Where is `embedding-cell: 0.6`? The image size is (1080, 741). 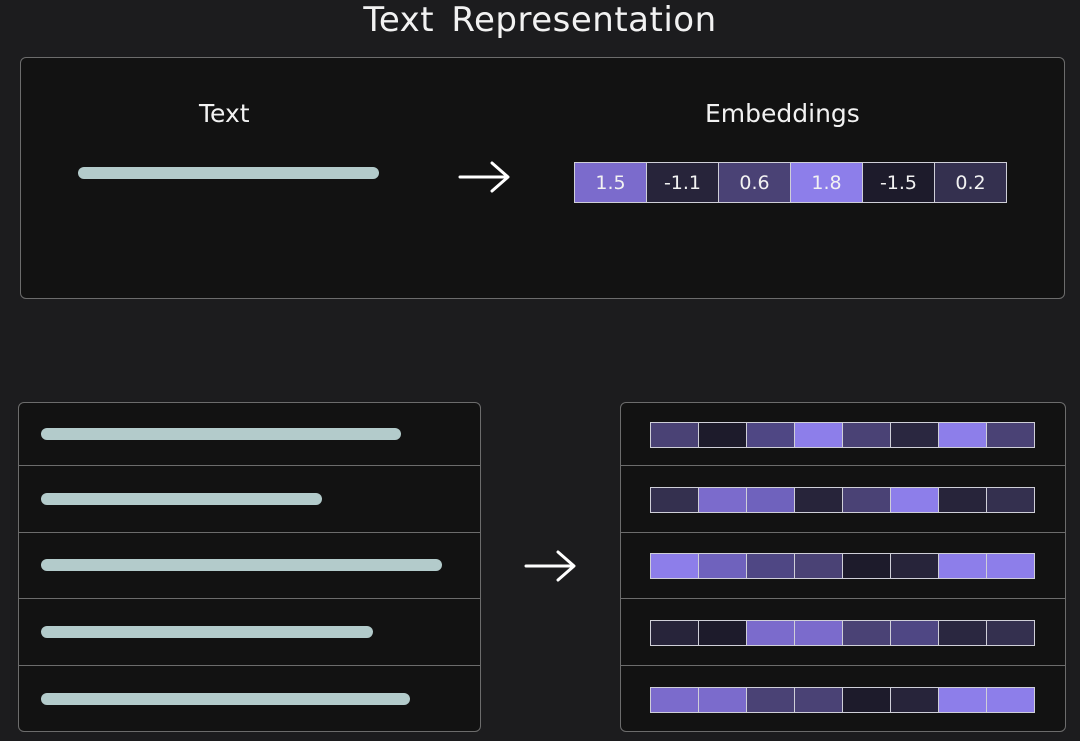
embedding-cell: 0.6 is located at coordinates (754, 182).